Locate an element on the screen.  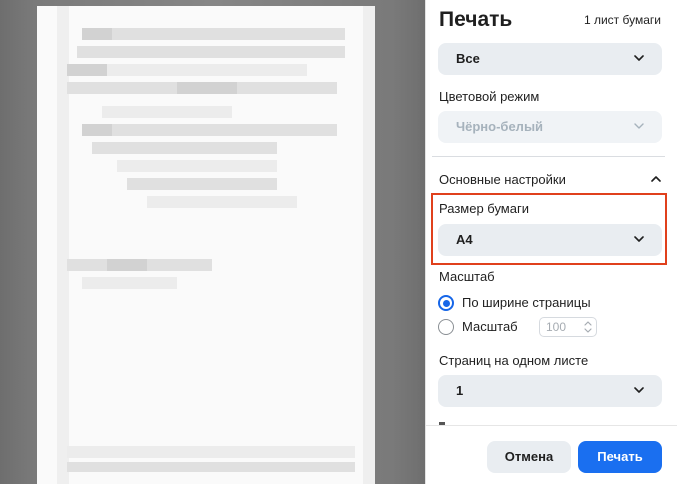
pages-per-sheet-value: 1 is located at coordinates (460, 390).